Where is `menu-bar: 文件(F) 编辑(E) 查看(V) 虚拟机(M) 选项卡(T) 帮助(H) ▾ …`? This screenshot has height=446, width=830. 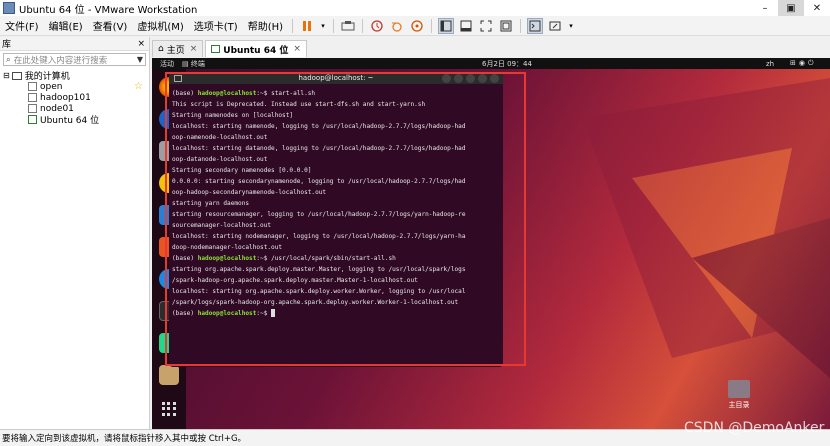 menu-bar: 文件(F) 编辑(E) 查看(V) 虚拟机(M) 选项卡(T) 帮助(H) ▾ … is located at coordinates (415, 26).